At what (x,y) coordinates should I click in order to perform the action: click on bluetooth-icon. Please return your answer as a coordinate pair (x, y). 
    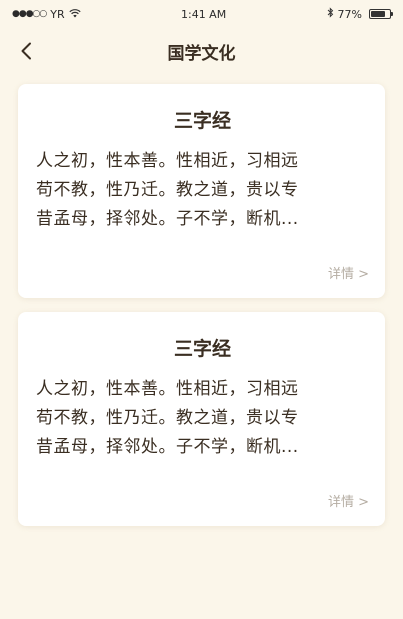
    Looking at the image, I should click on (330, 14).